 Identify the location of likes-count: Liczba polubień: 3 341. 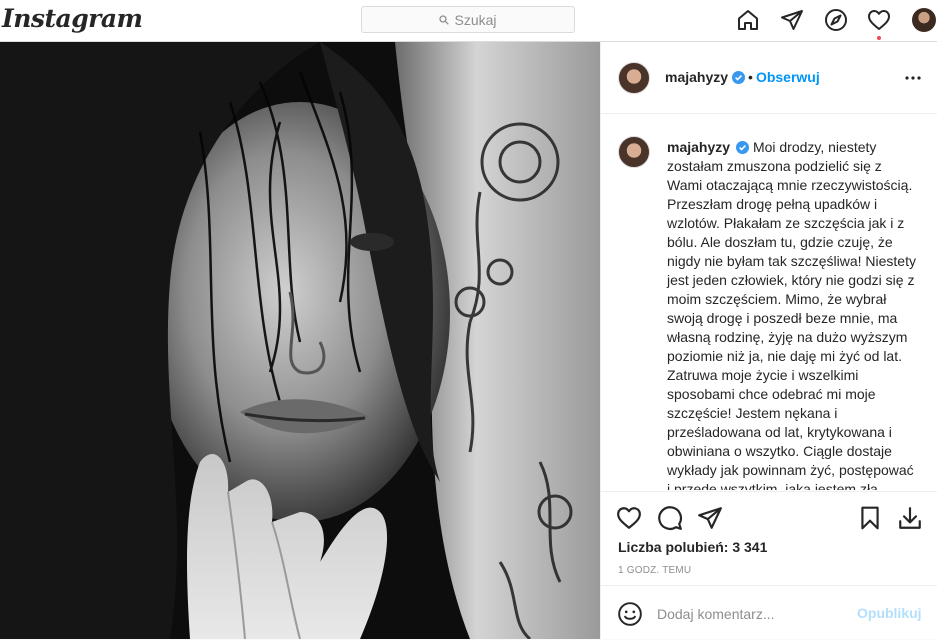
(692, 547).